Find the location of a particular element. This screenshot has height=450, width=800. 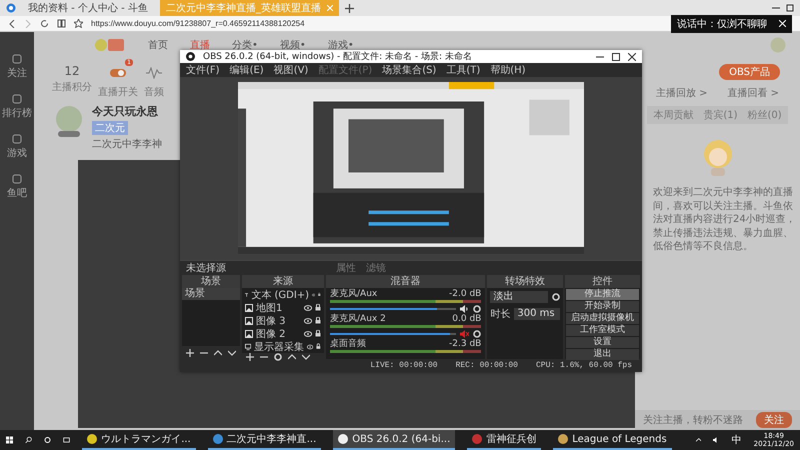

muted-speaker-icon is located at coordinates (465, 334).